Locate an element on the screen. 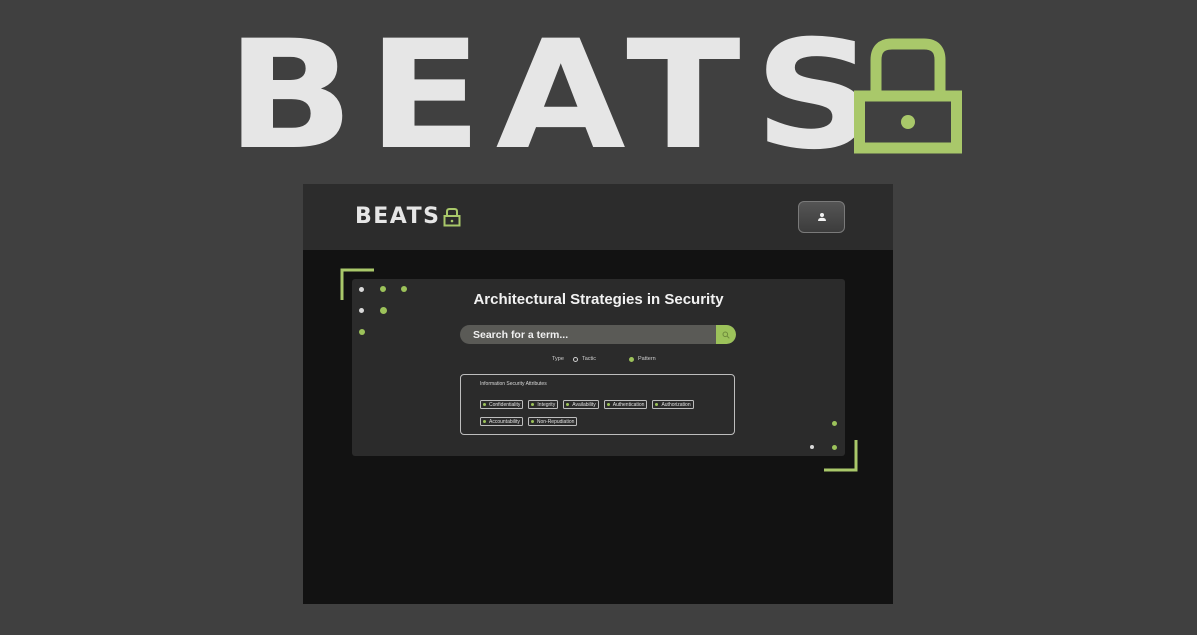  search-bar is located at coordinates (598, 334).